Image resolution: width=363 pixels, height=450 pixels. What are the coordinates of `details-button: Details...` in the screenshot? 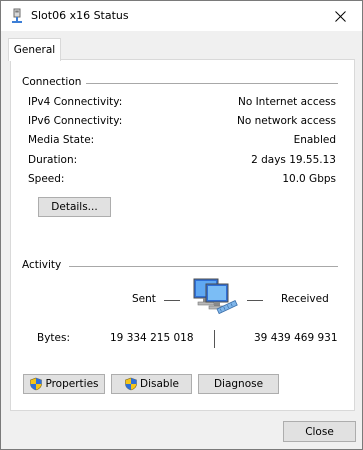 It's located at (74, 207).